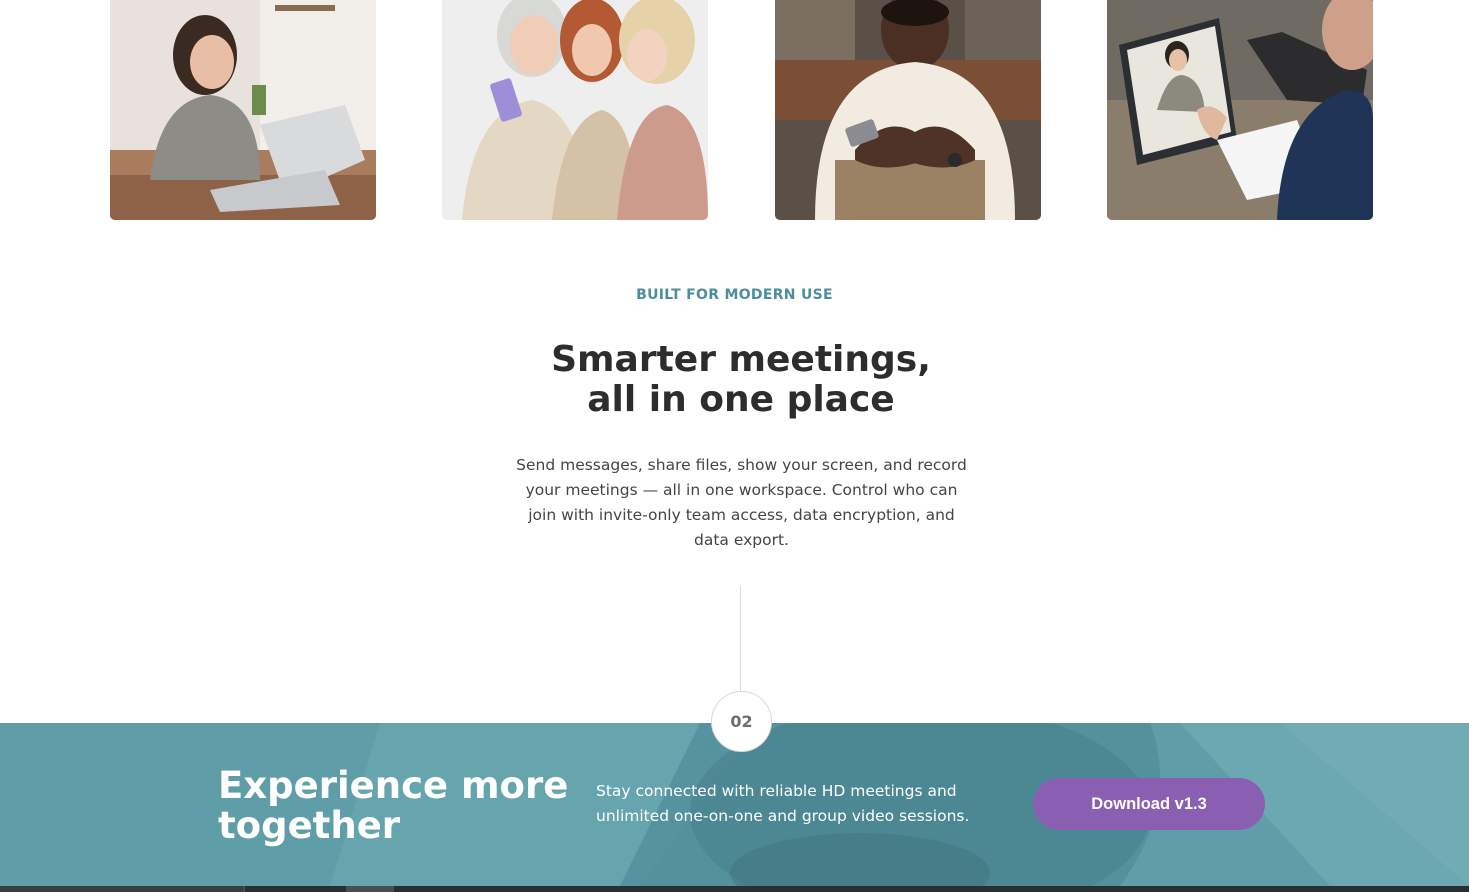 The width and height of the screenshot is (1469, 892). I want to click on photo-woman-laptop-image, so click(243, 110).